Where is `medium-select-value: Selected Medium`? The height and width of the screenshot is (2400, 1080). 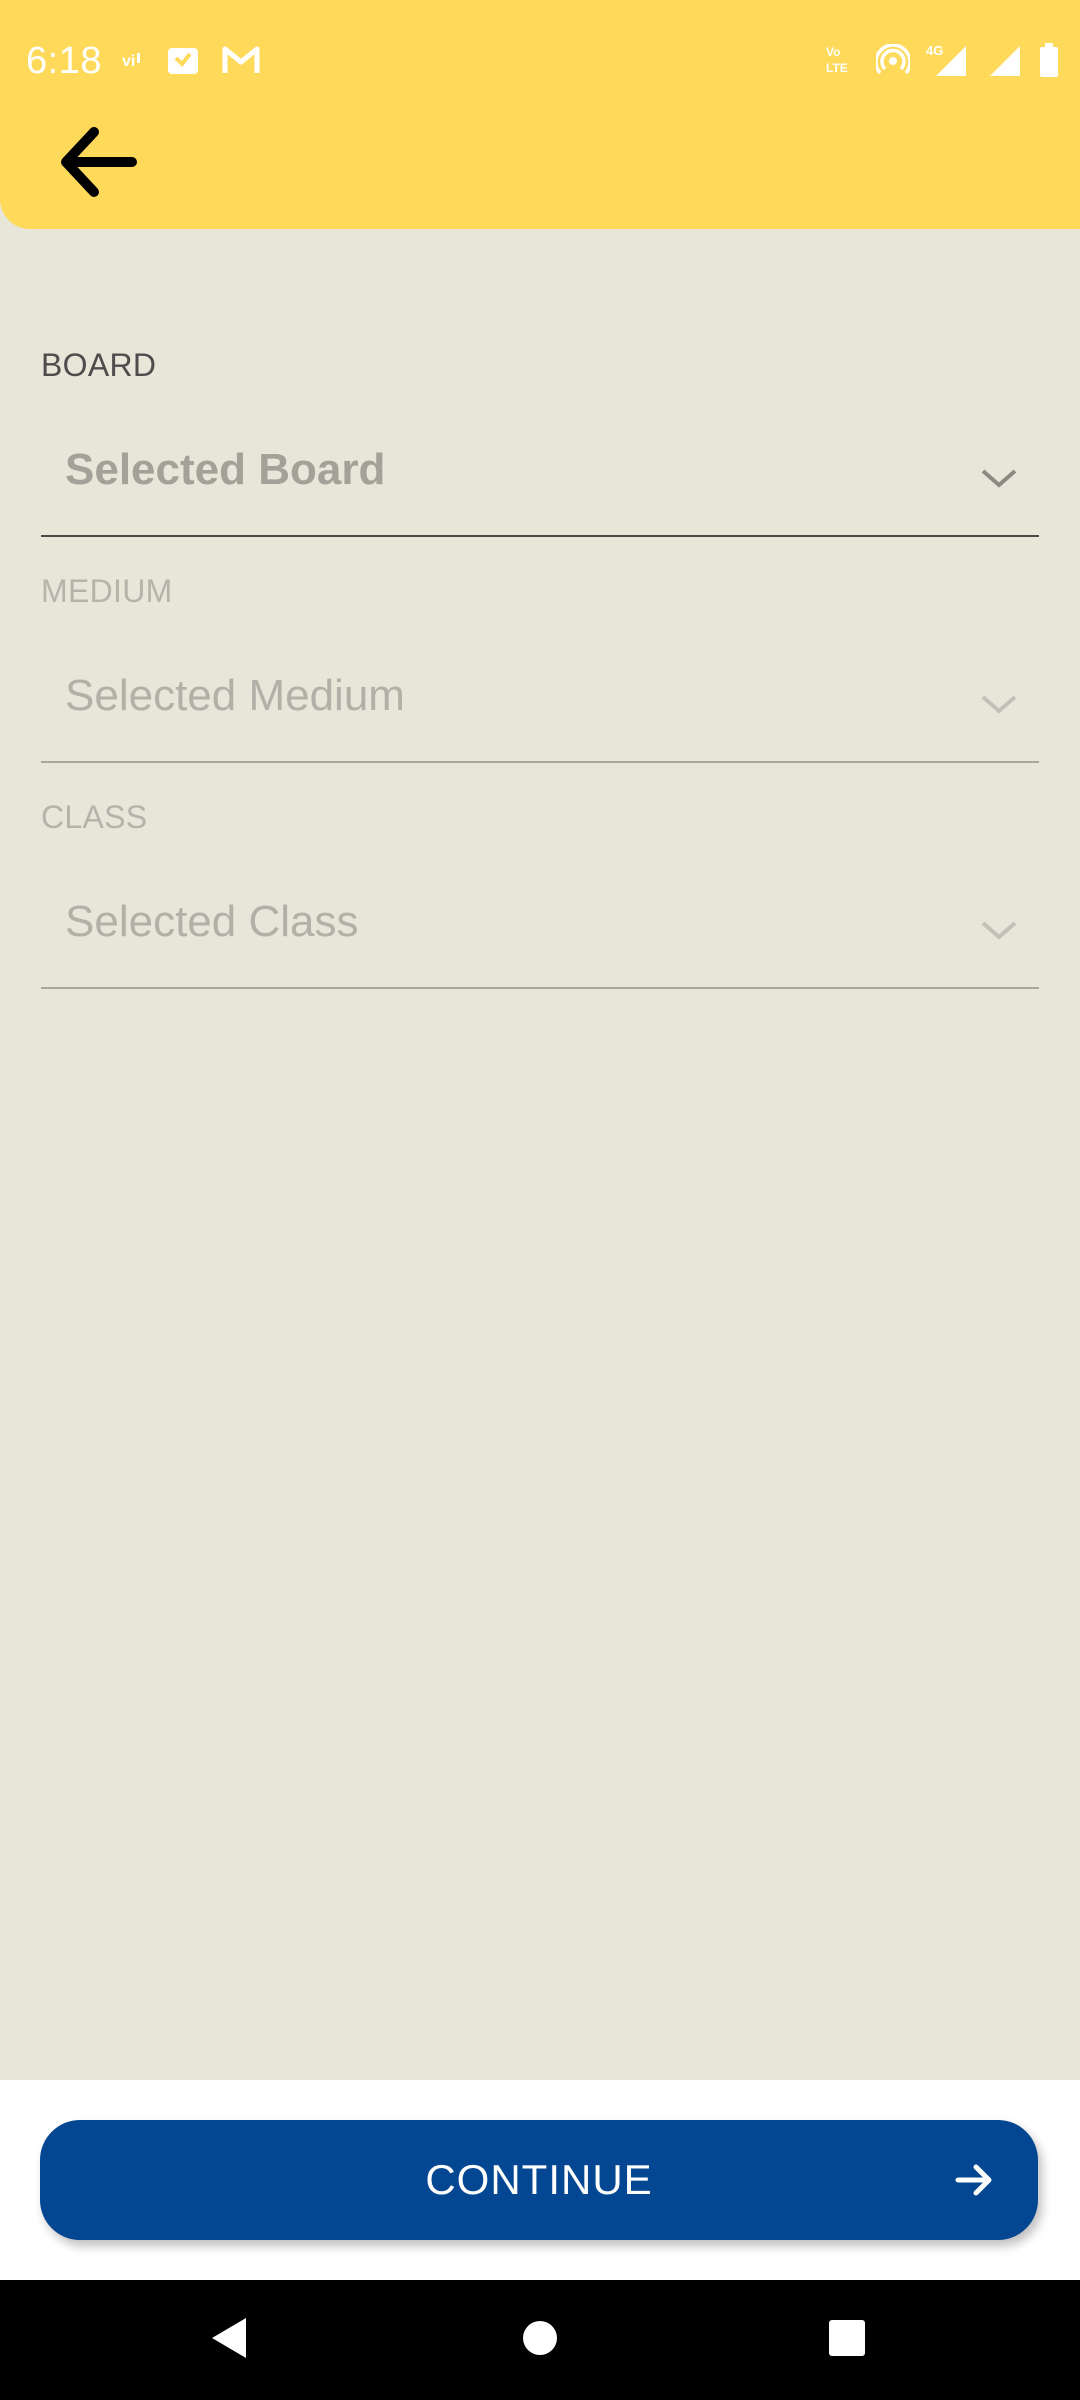 medium-select-value: Selected Medium is located at coordinates (235, 695).